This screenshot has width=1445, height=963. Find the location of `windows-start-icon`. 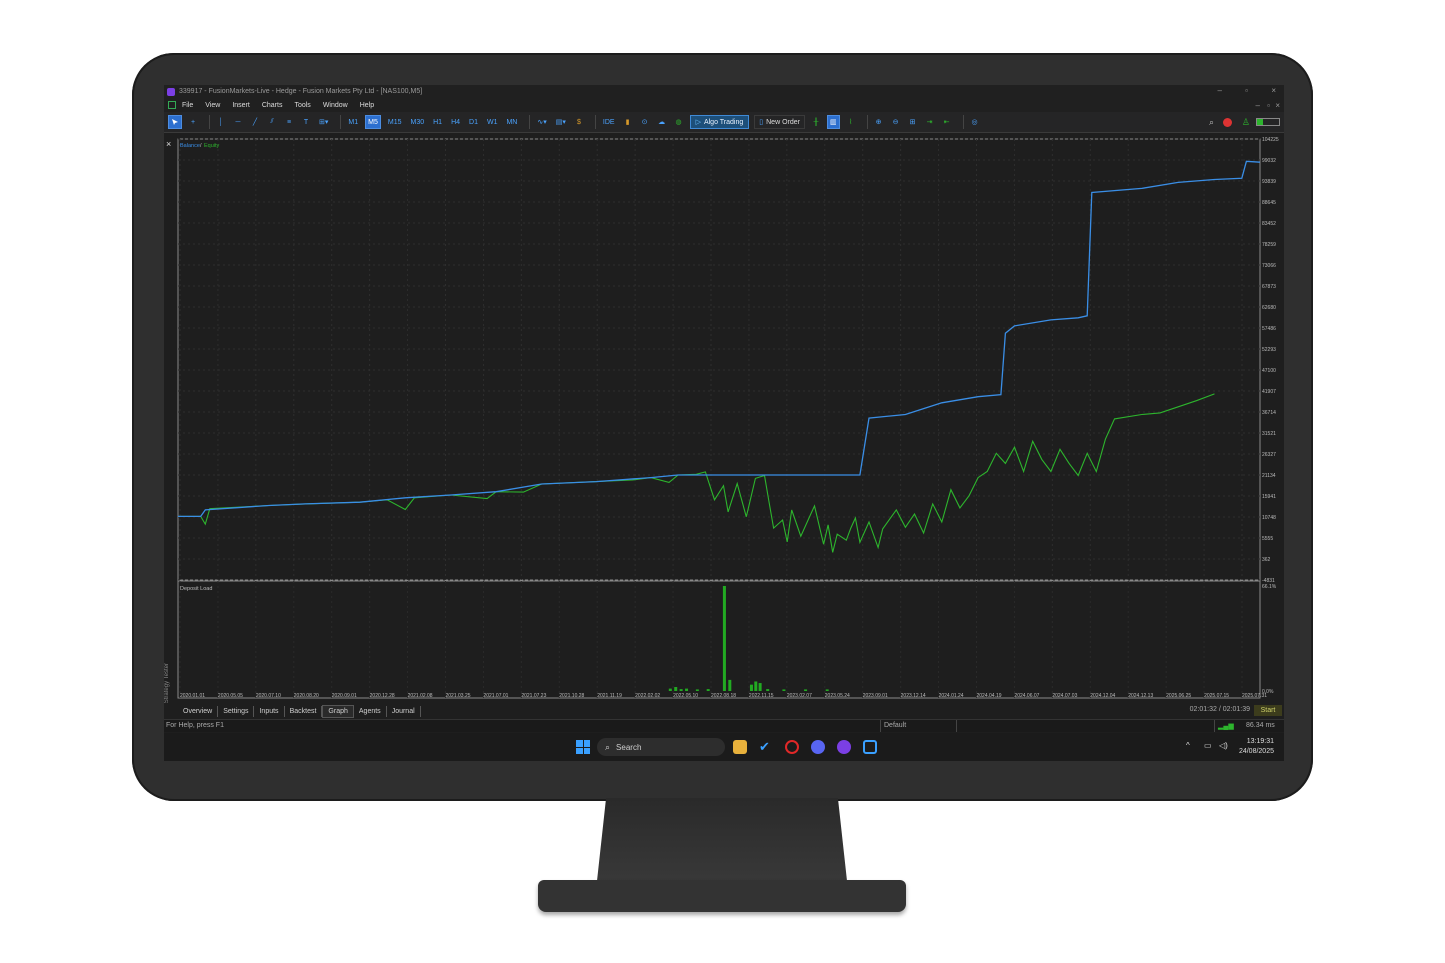

windows-start-icon is located at coordinates (583, 747).